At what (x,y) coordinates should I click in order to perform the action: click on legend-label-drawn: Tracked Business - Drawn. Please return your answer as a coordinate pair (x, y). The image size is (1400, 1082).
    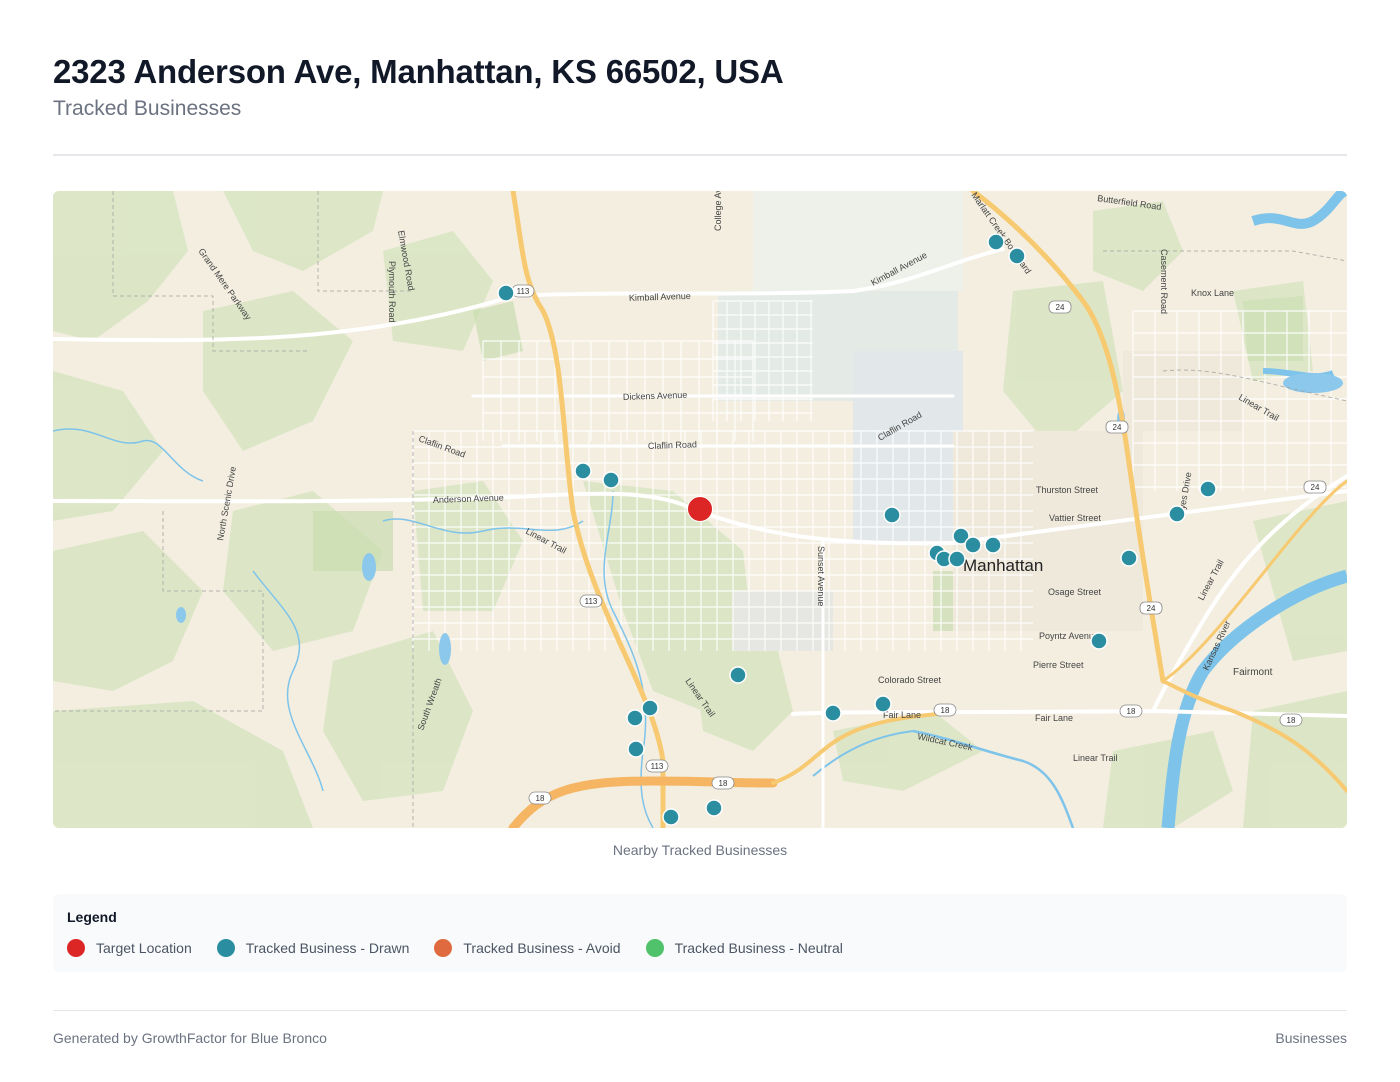
    Looking at the image, I should click on (327, 948).